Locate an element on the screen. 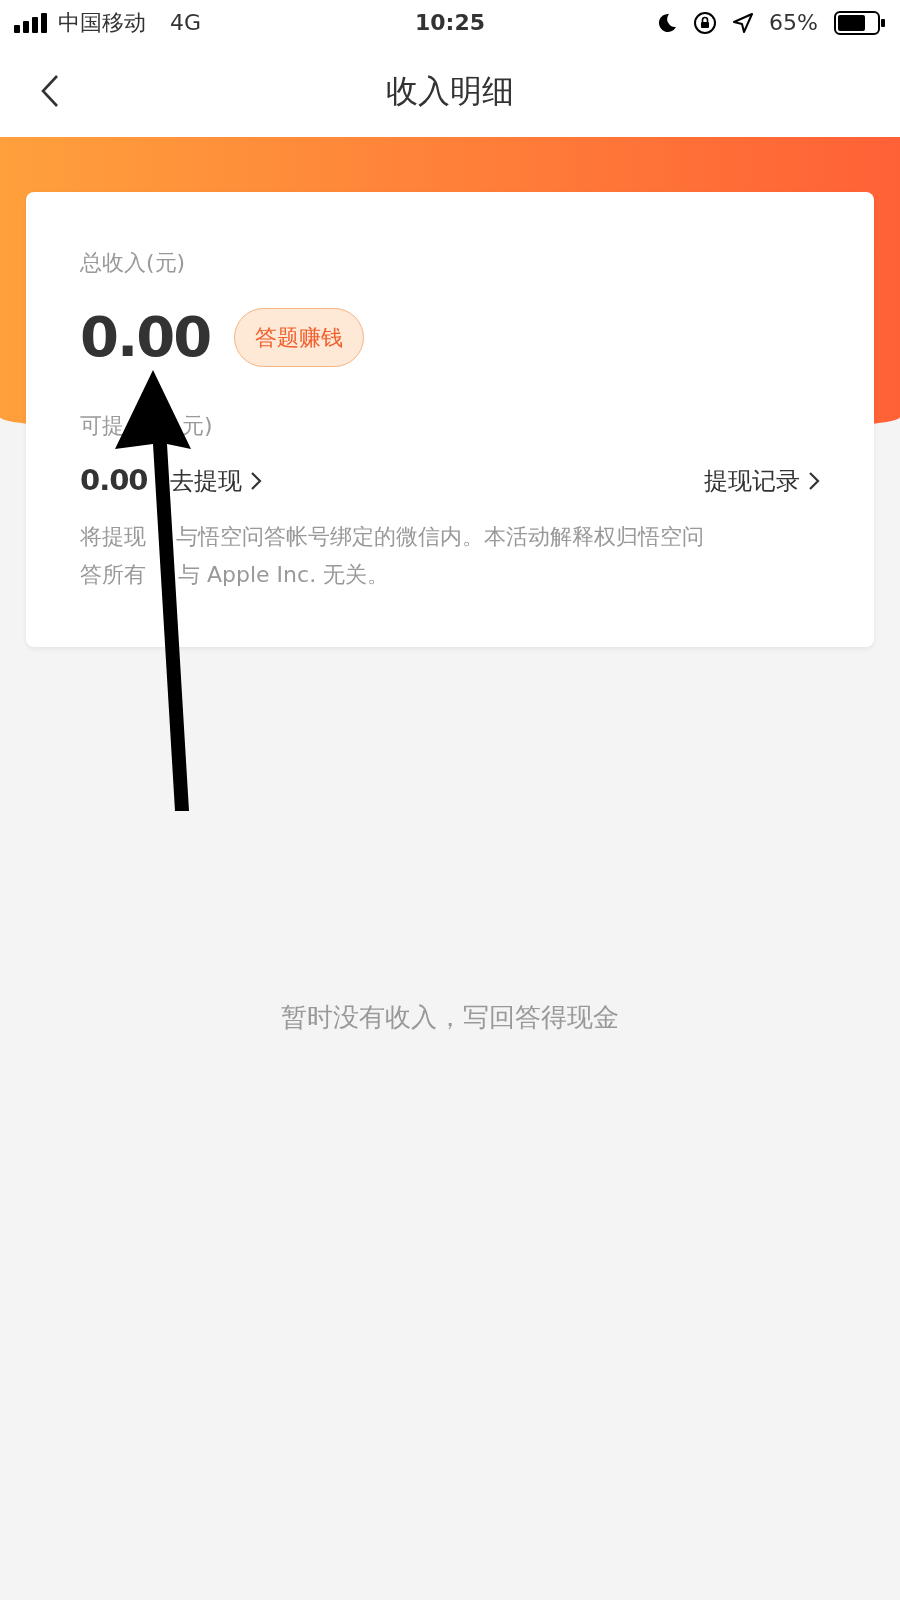 This screenshot has width=900, height=1600. withdrawable-label: 可提 is located at coordinates (102, 426).